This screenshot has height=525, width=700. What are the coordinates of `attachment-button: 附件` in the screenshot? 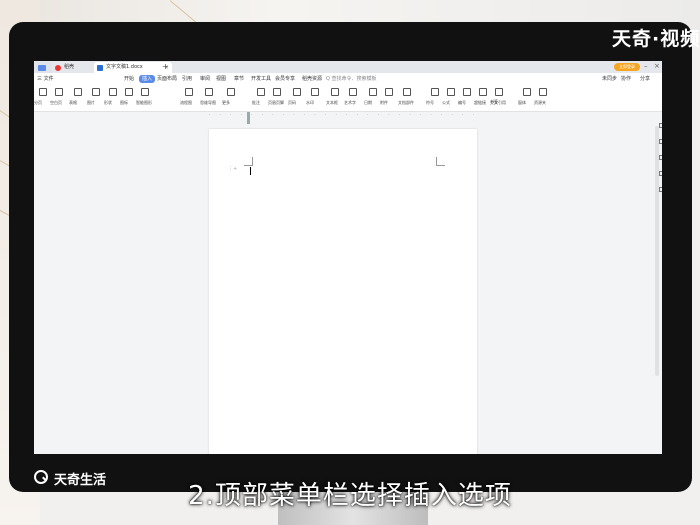 It's located at (389, 98).